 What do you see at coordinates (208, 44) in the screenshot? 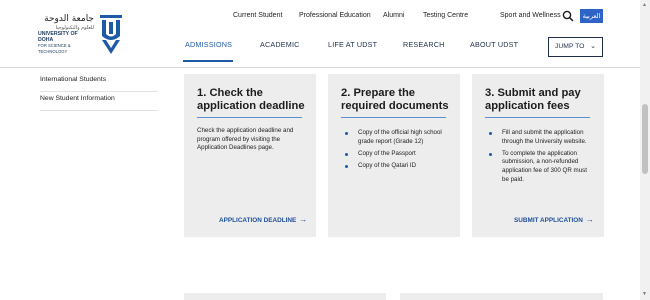
I see `main-nav-admissions: ADMISSIONS` at bounding box center [208, 44].